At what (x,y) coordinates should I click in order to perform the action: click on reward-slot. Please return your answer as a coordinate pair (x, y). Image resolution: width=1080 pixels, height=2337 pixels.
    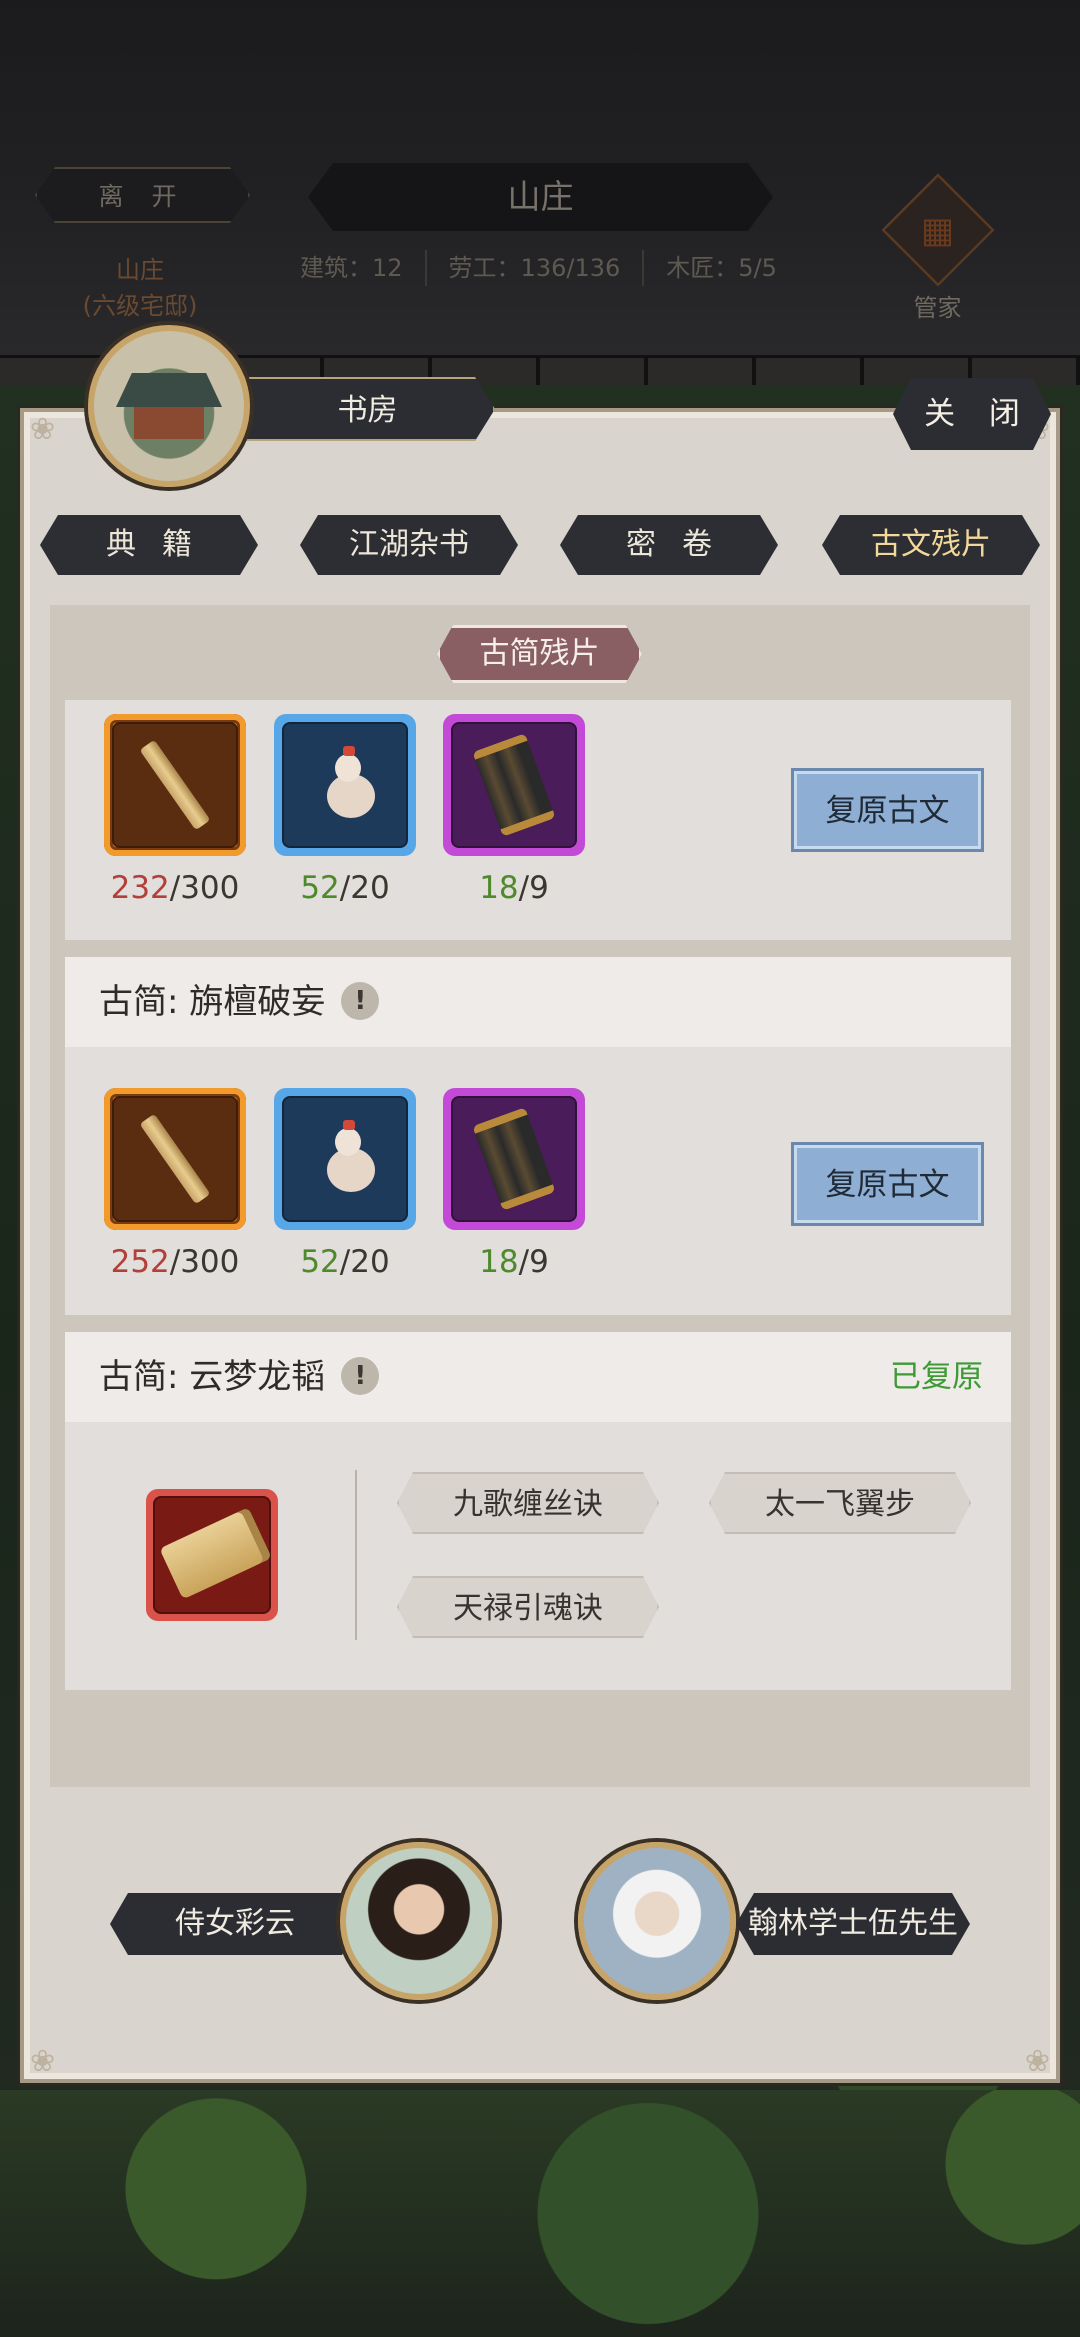
    Looking at the image, I should click on (212, 1555).